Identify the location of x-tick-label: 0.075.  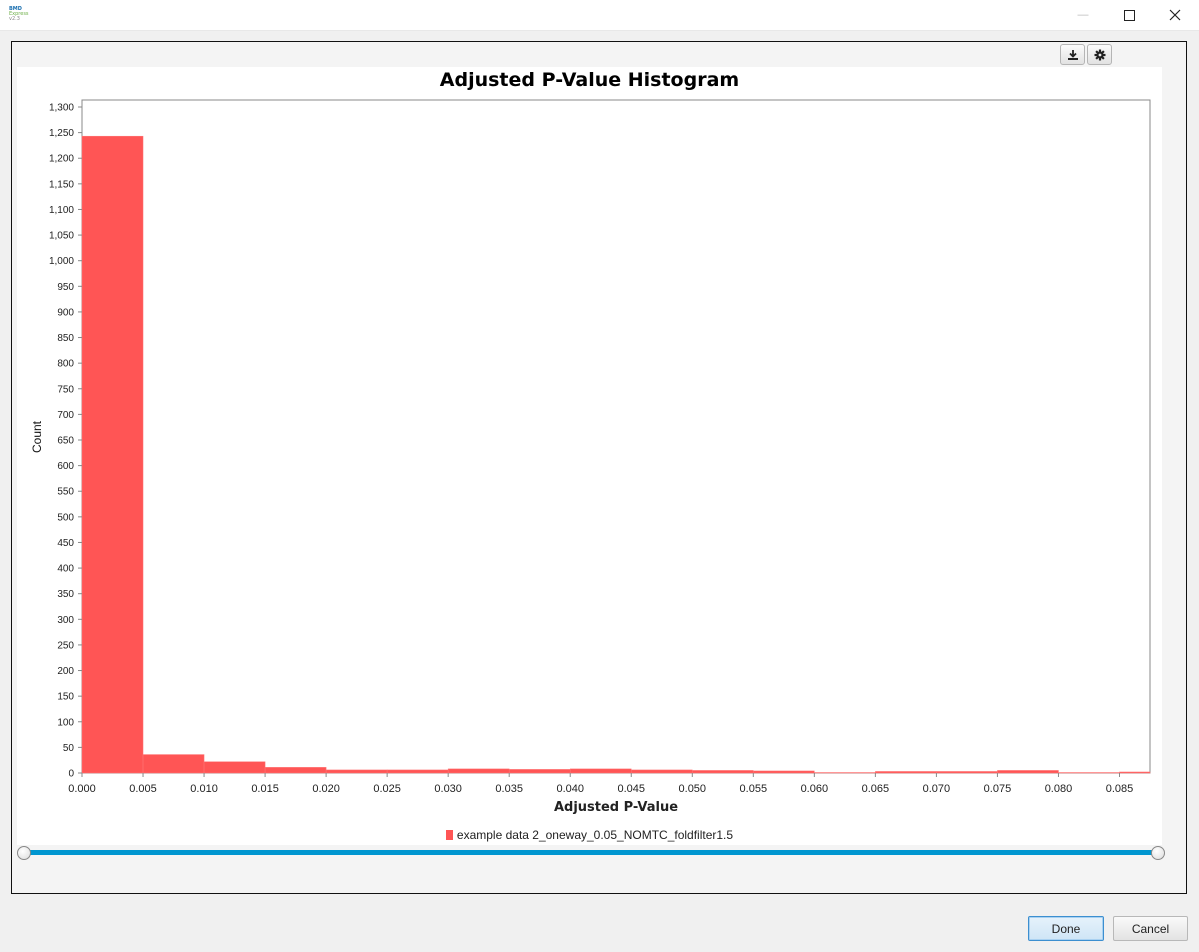
(998, 789).